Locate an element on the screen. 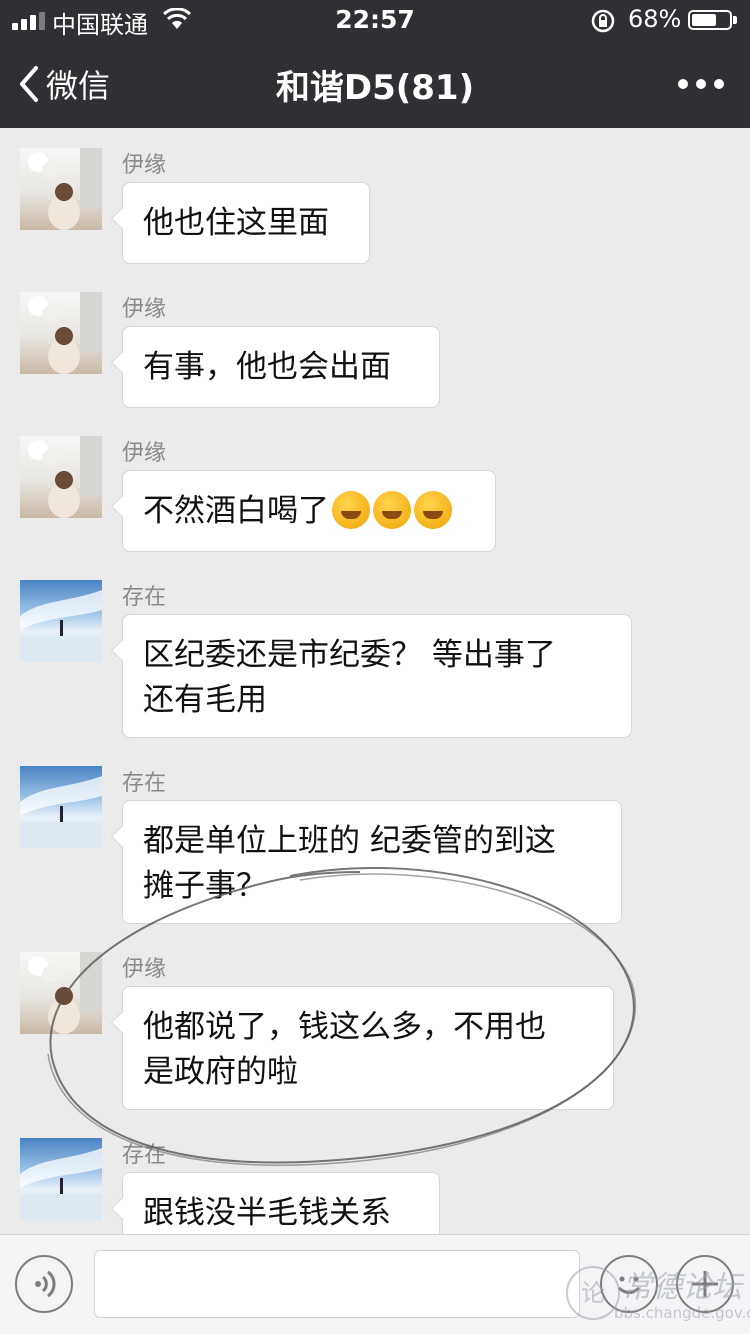 This screenshot has width=750, height=1334. message-text-line: 还有毛用 is located at coordinates (205, 700).